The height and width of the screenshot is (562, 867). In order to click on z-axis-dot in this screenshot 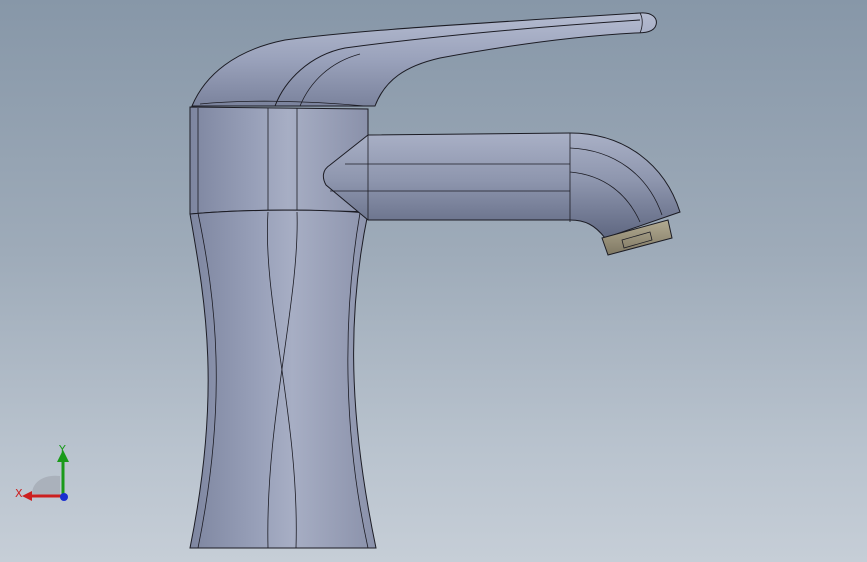, I will do `click(64, 497)`.